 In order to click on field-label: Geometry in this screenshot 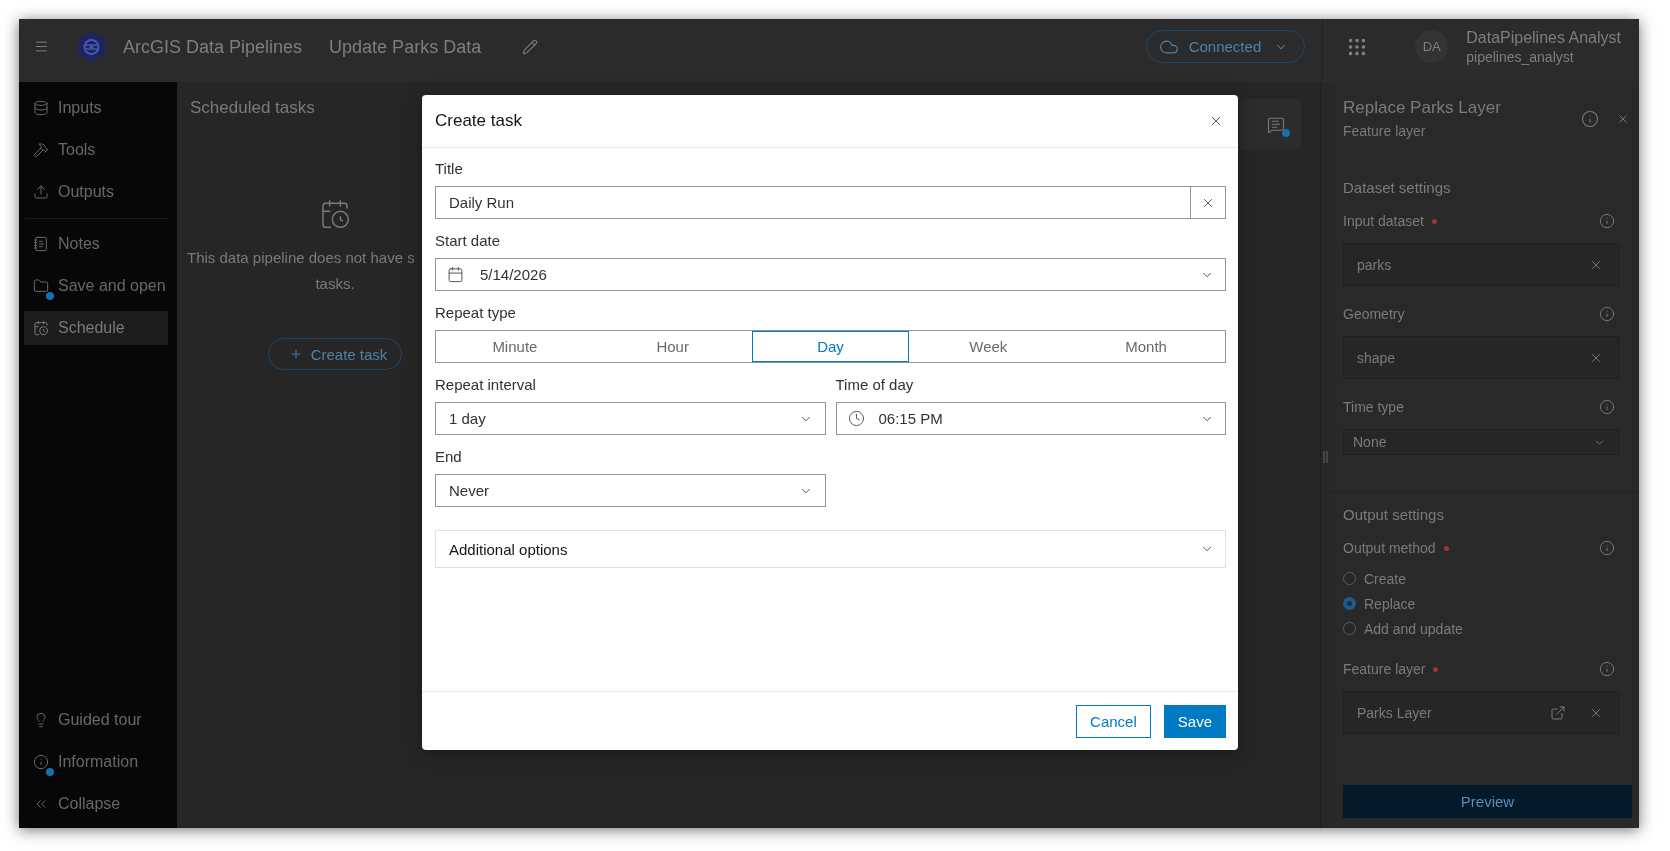, I will do `click(1374, 314)`.